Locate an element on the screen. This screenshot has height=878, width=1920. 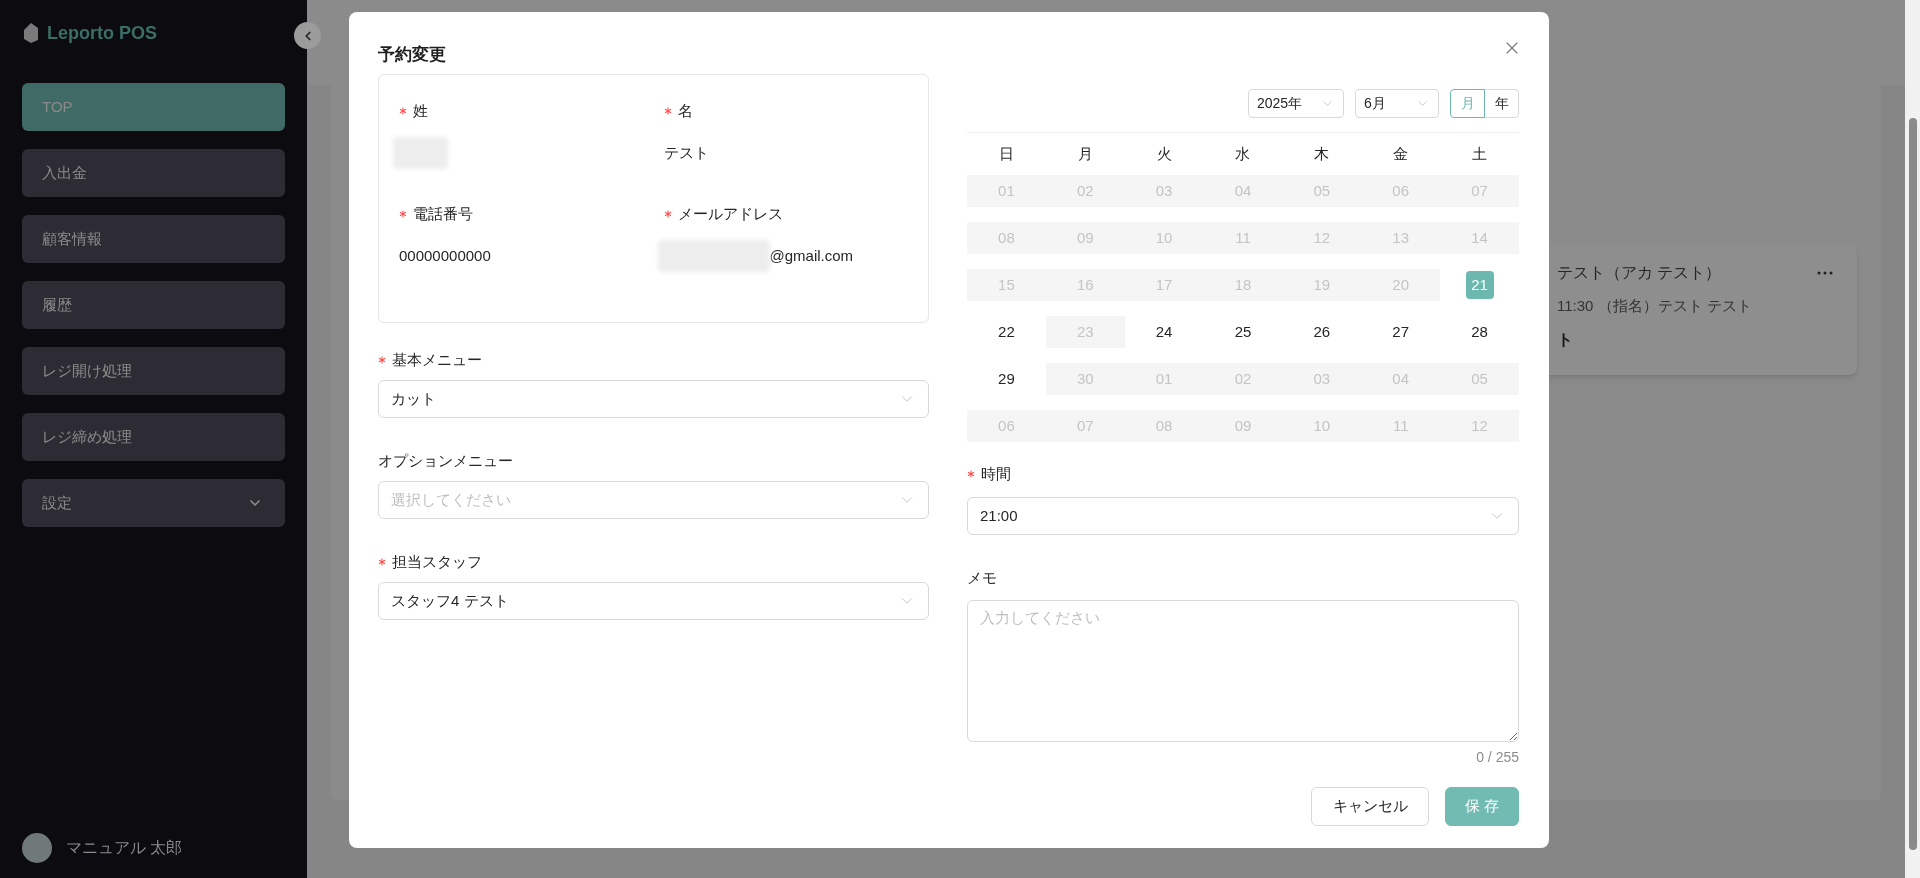
more-icon is located at coordinates (1825, 273).